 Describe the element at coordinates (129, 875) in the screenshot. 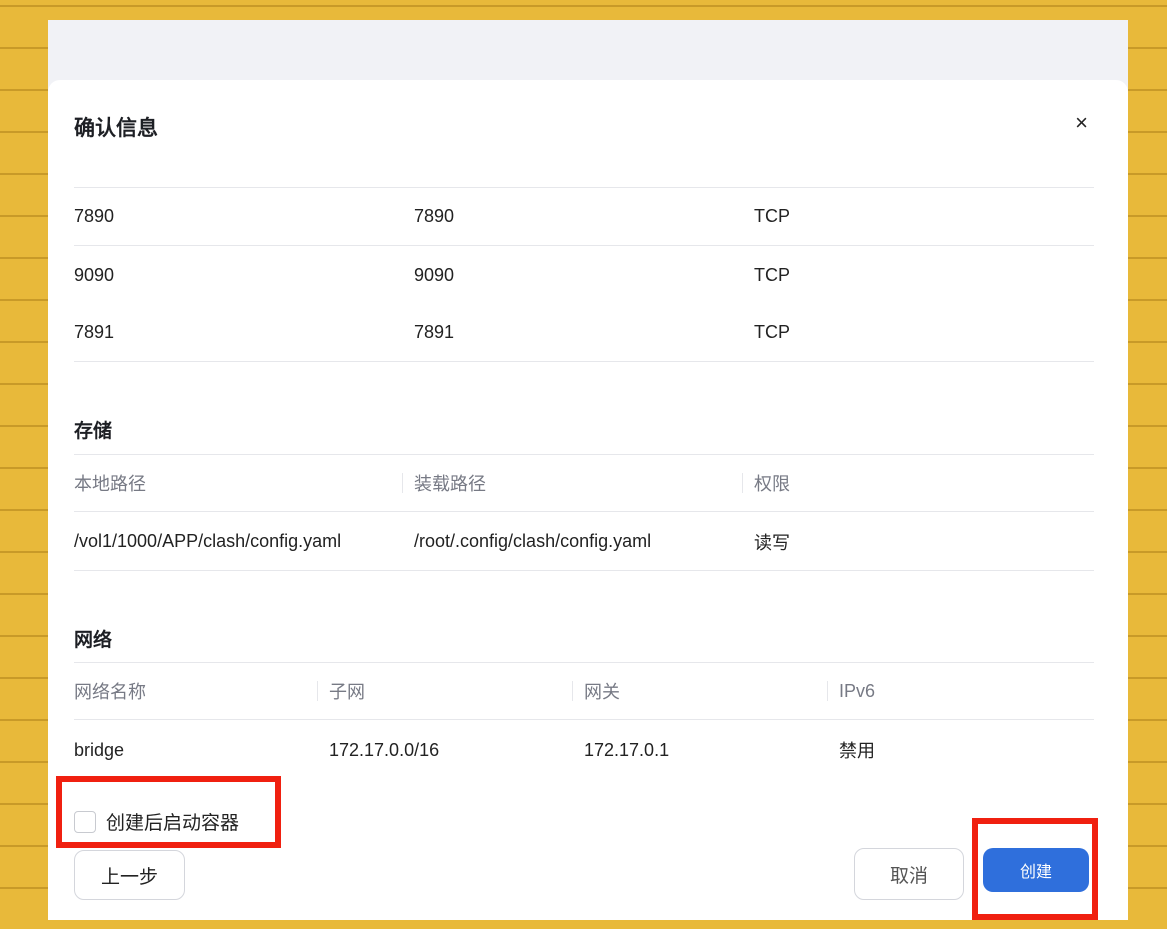

I see `prev-step-button: 上一步` at that location.